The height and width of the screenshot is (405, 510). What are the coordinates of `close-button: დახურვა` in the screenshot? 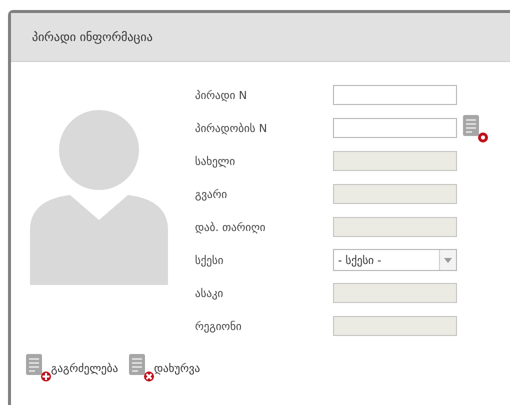 It's located at (164, 367).